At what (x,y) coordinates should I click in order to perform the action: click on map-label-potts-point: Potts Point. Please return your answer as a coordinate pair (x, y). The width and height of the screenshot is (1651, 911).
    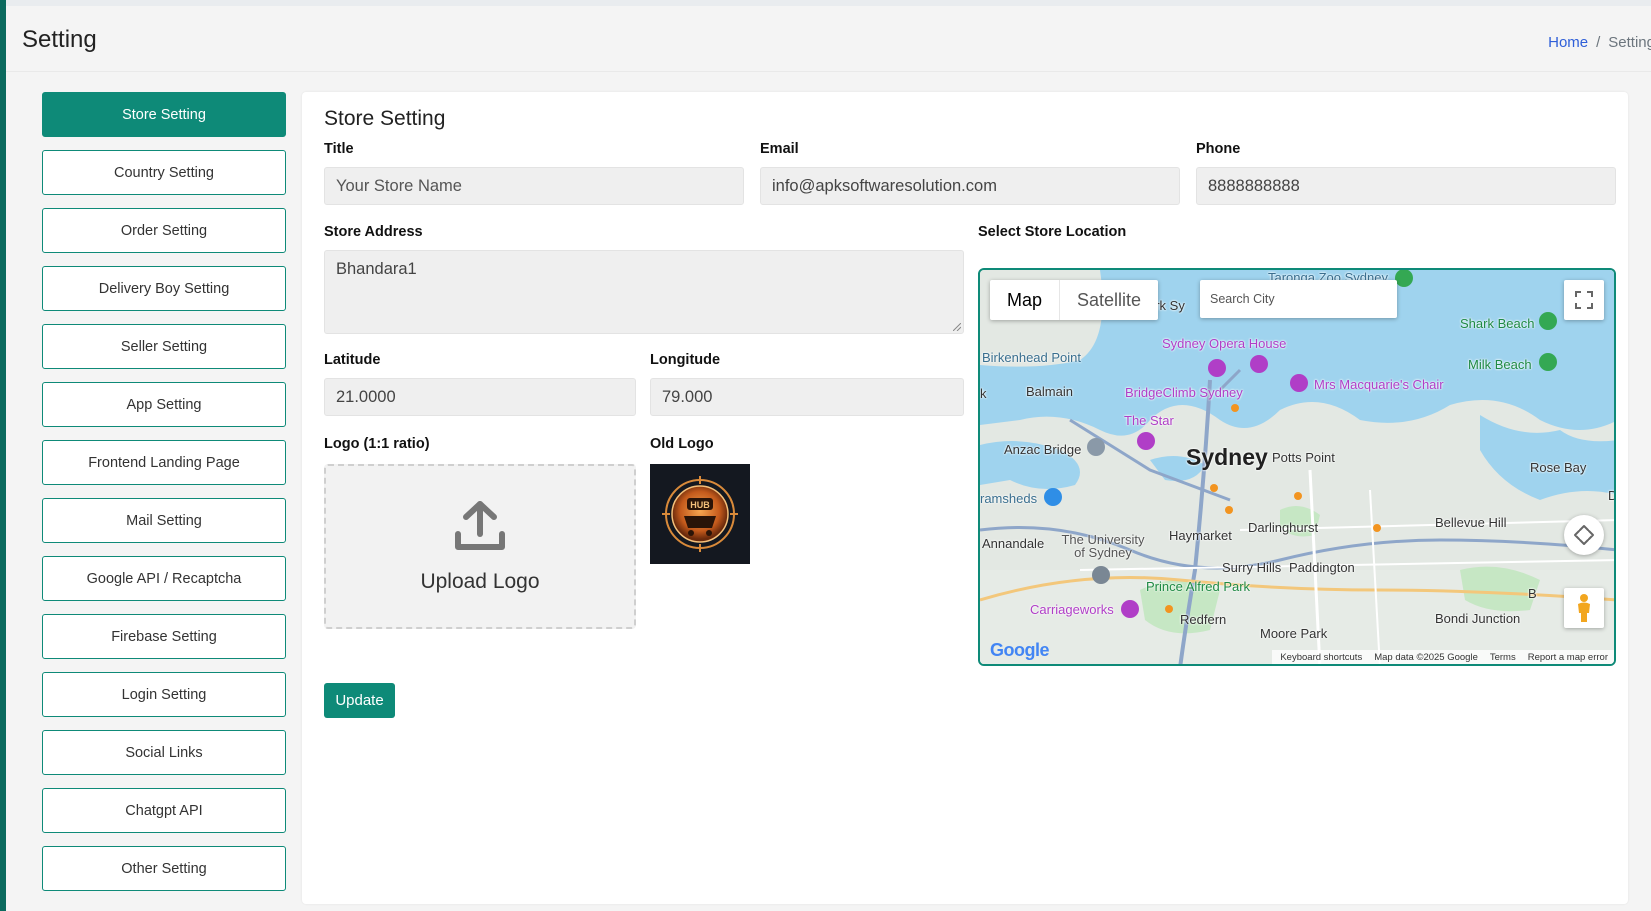
    Looking at the image, I should click on (1303, 457).